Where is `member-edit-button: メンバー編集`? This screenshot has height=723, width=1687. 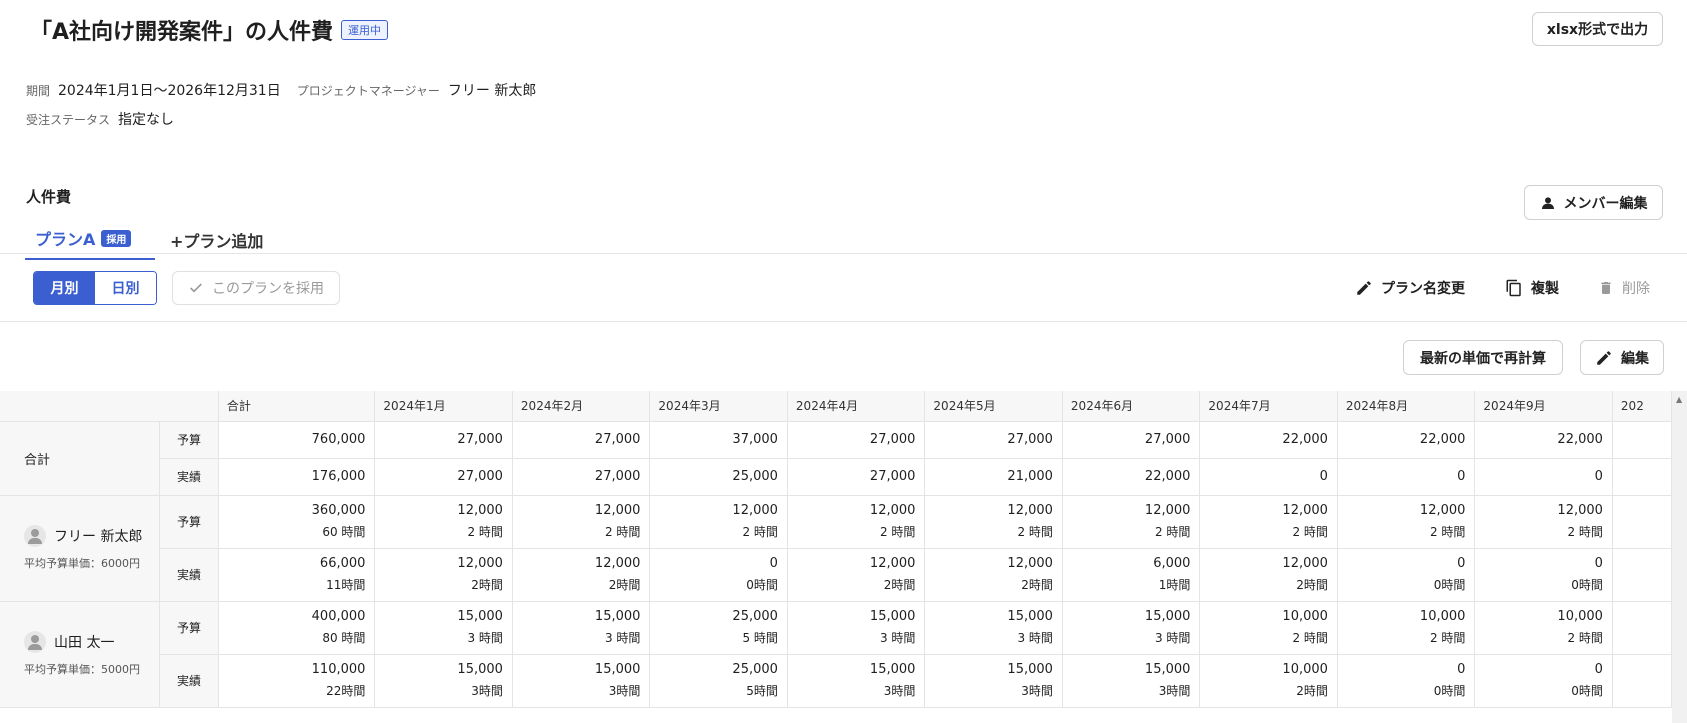 member-edit-button: メンバー編集 is located at coordinates (1593, 202).